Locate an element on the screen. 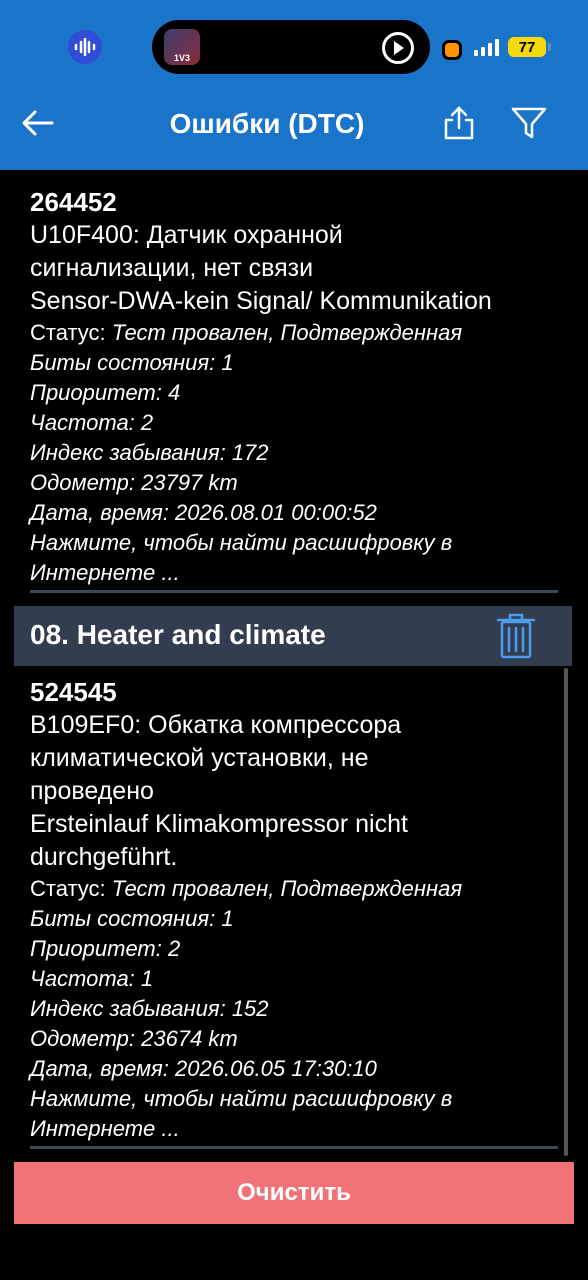 The height and width of the screenshot is (1280, 588). section-title: 08. Heater and climate is located at coordinates (178, 634).